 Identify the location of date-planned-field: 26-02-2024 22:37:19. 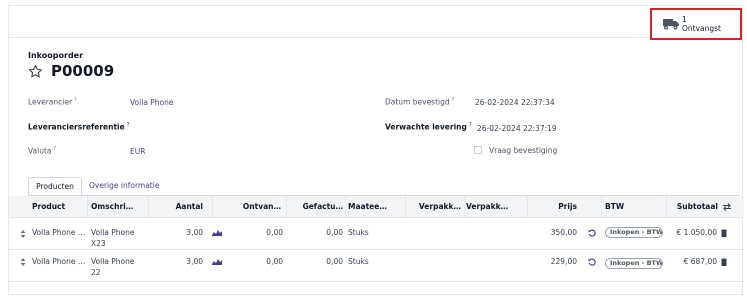
(517, 128).